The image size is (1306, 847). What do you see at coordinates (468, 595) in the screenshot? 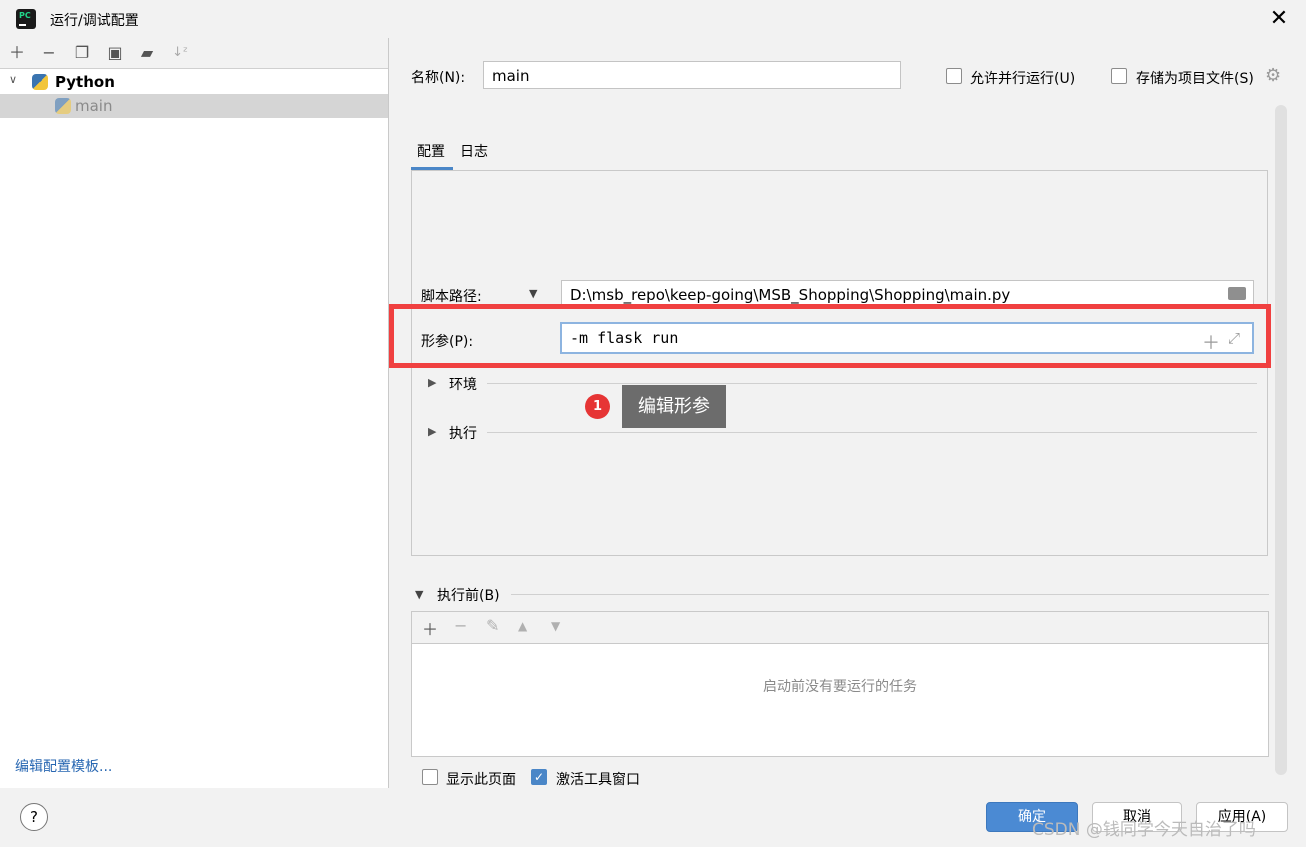
I see `before-launch-label: 执行前(B)` at bounding box center [468, 595].